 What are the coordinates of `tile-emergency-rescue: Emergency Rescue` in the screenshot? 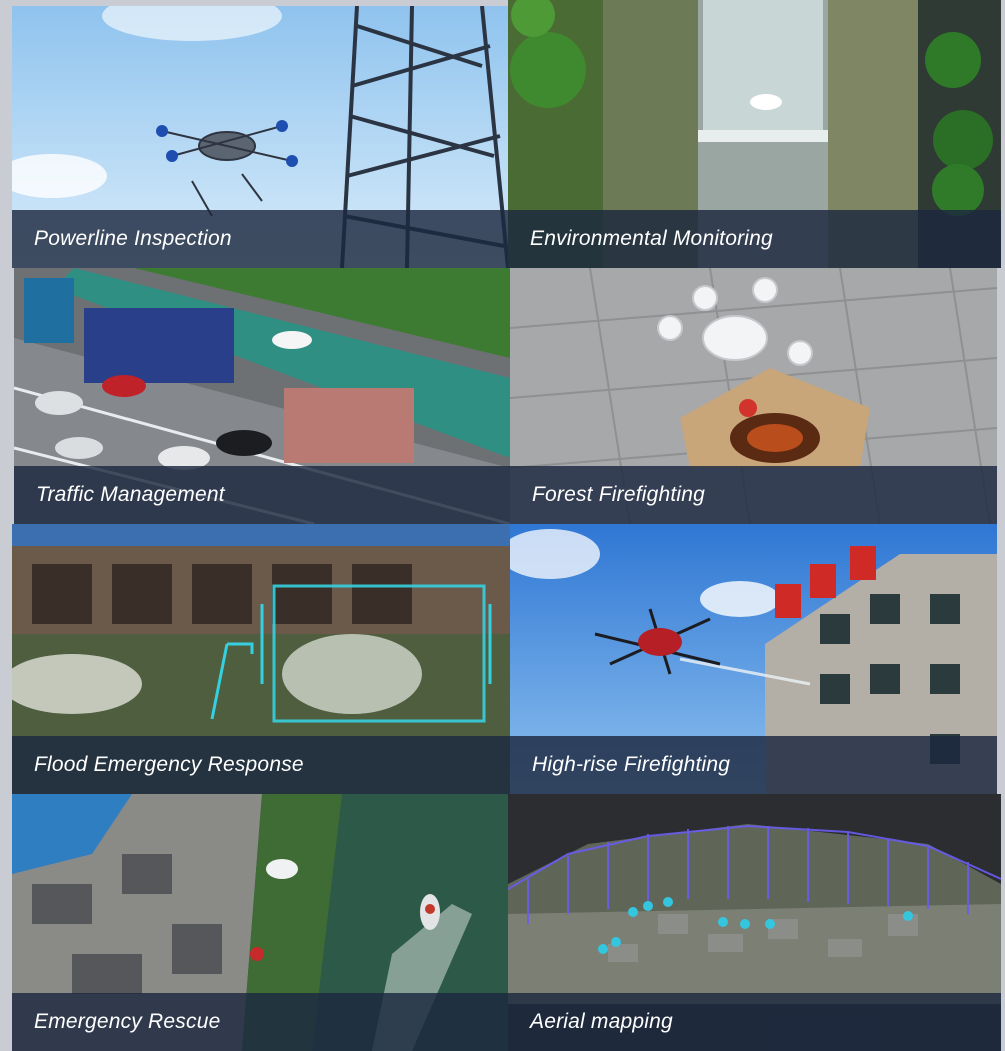 It's located at (261, 922).